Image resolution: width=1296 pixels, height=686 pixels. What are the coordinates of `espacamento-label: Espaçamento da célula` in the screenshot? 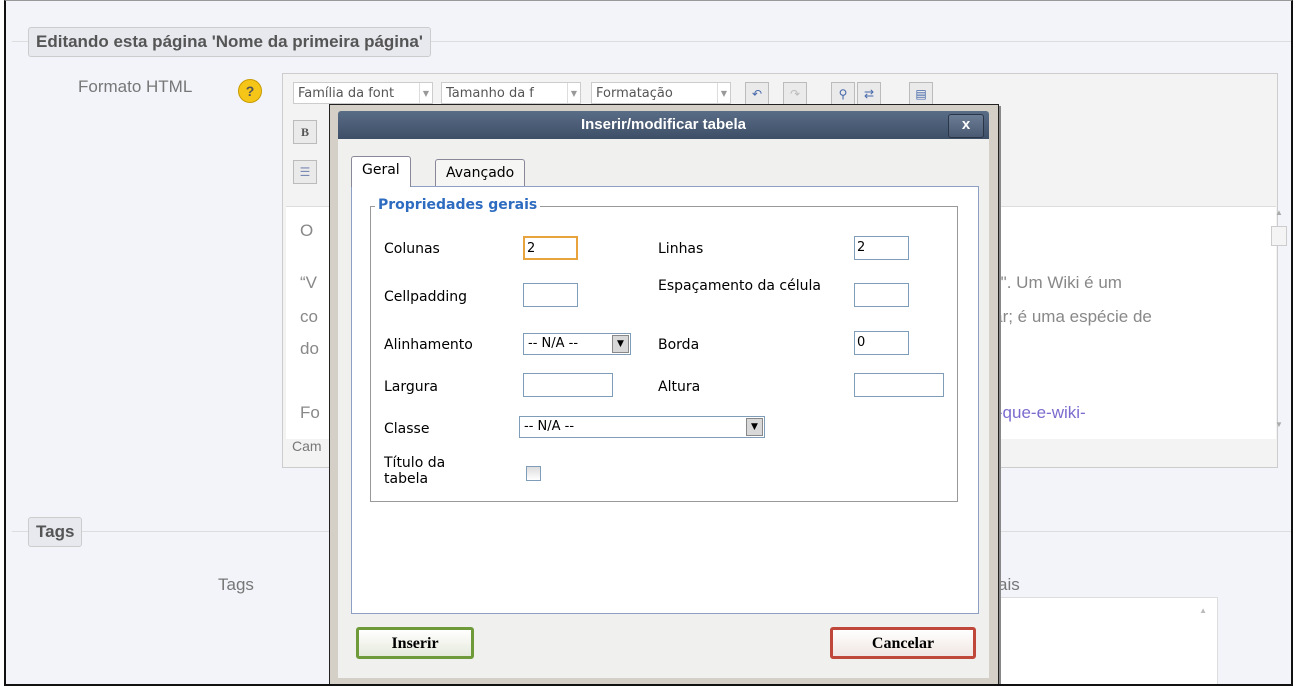 It's located at (739, 286).